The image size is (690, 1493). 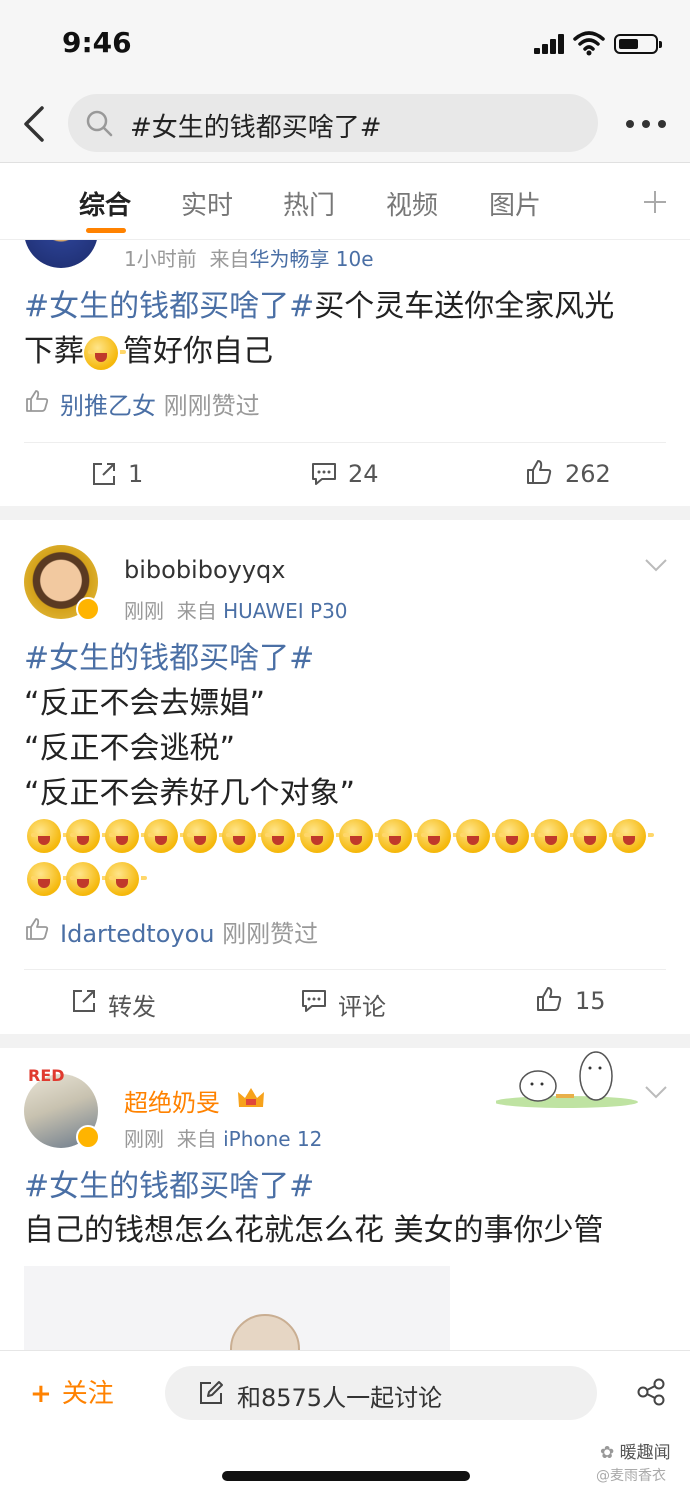 What do you see at coordinates (46, 1075) in the screenshot?
I see `avatar-sticker: RED` at bounding box center [46, 1075].